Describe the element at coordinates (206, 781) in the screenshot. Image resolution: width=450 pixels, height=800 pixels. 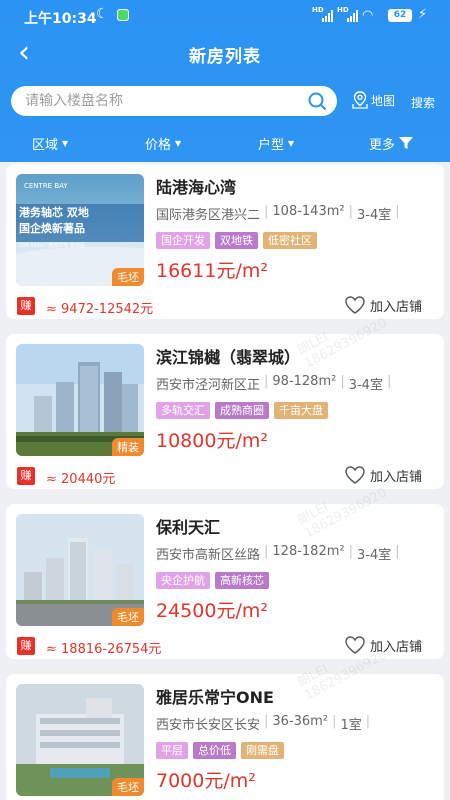
I see `listing-price: 7000元/m²` at that location.